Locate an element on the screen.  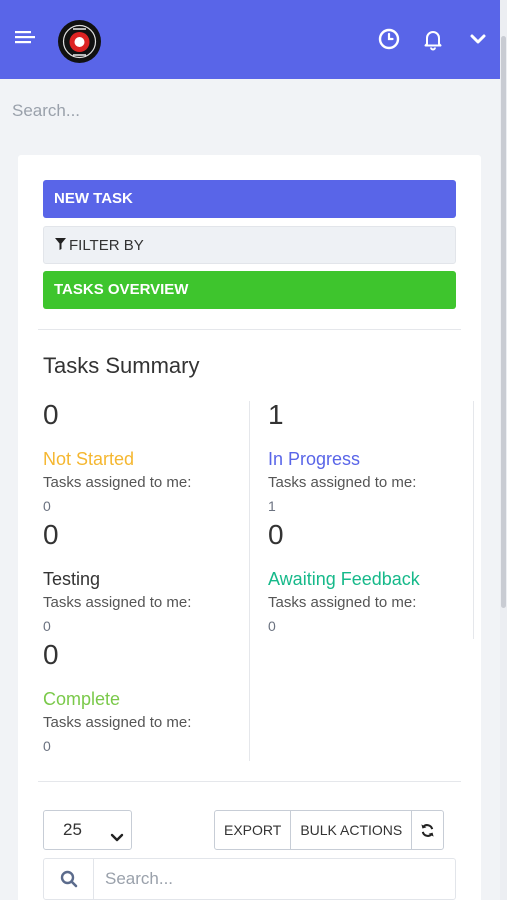
page-scrollbar is located at coordinates (503, 450).